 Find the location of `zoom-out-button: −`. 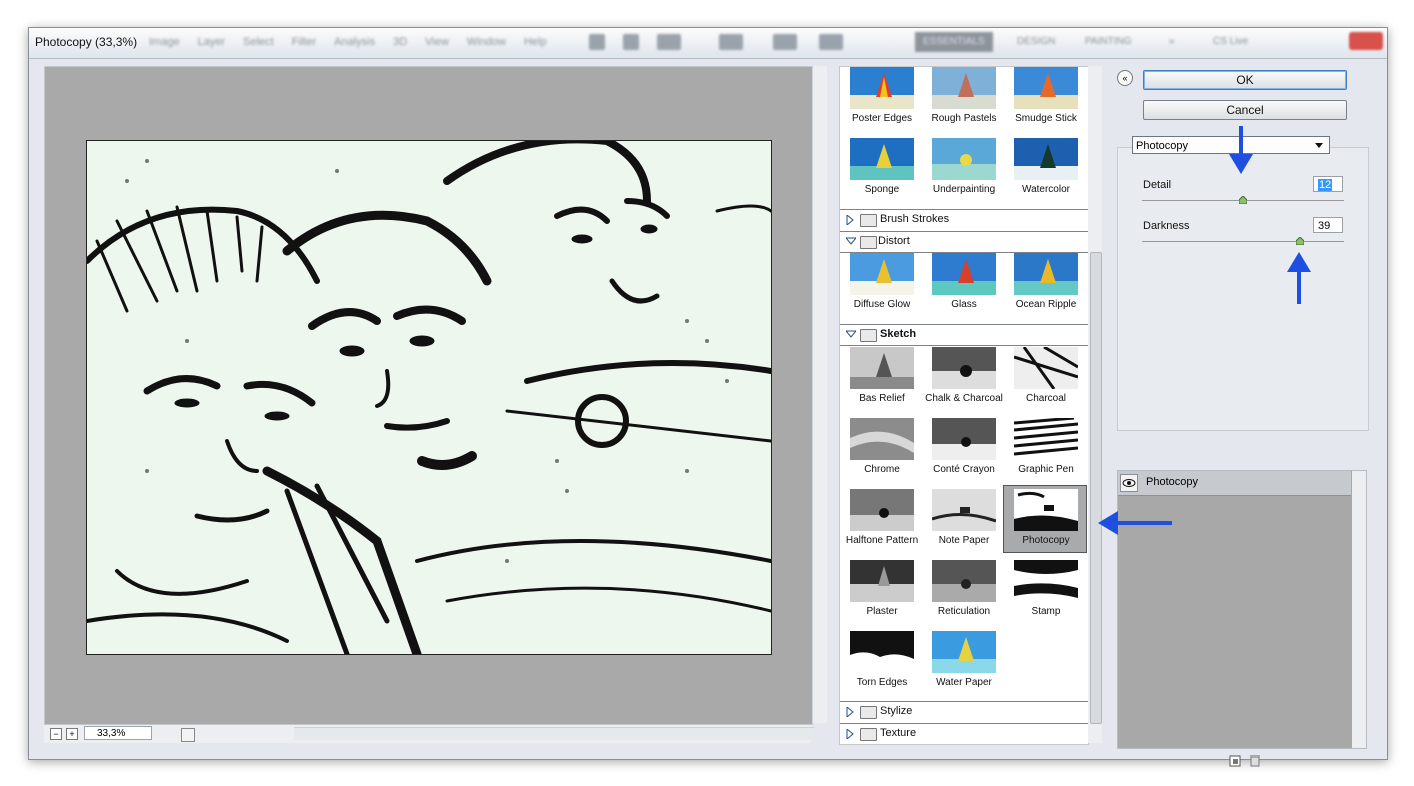

zoom-out-button: − is located at coordinates (56, 734).